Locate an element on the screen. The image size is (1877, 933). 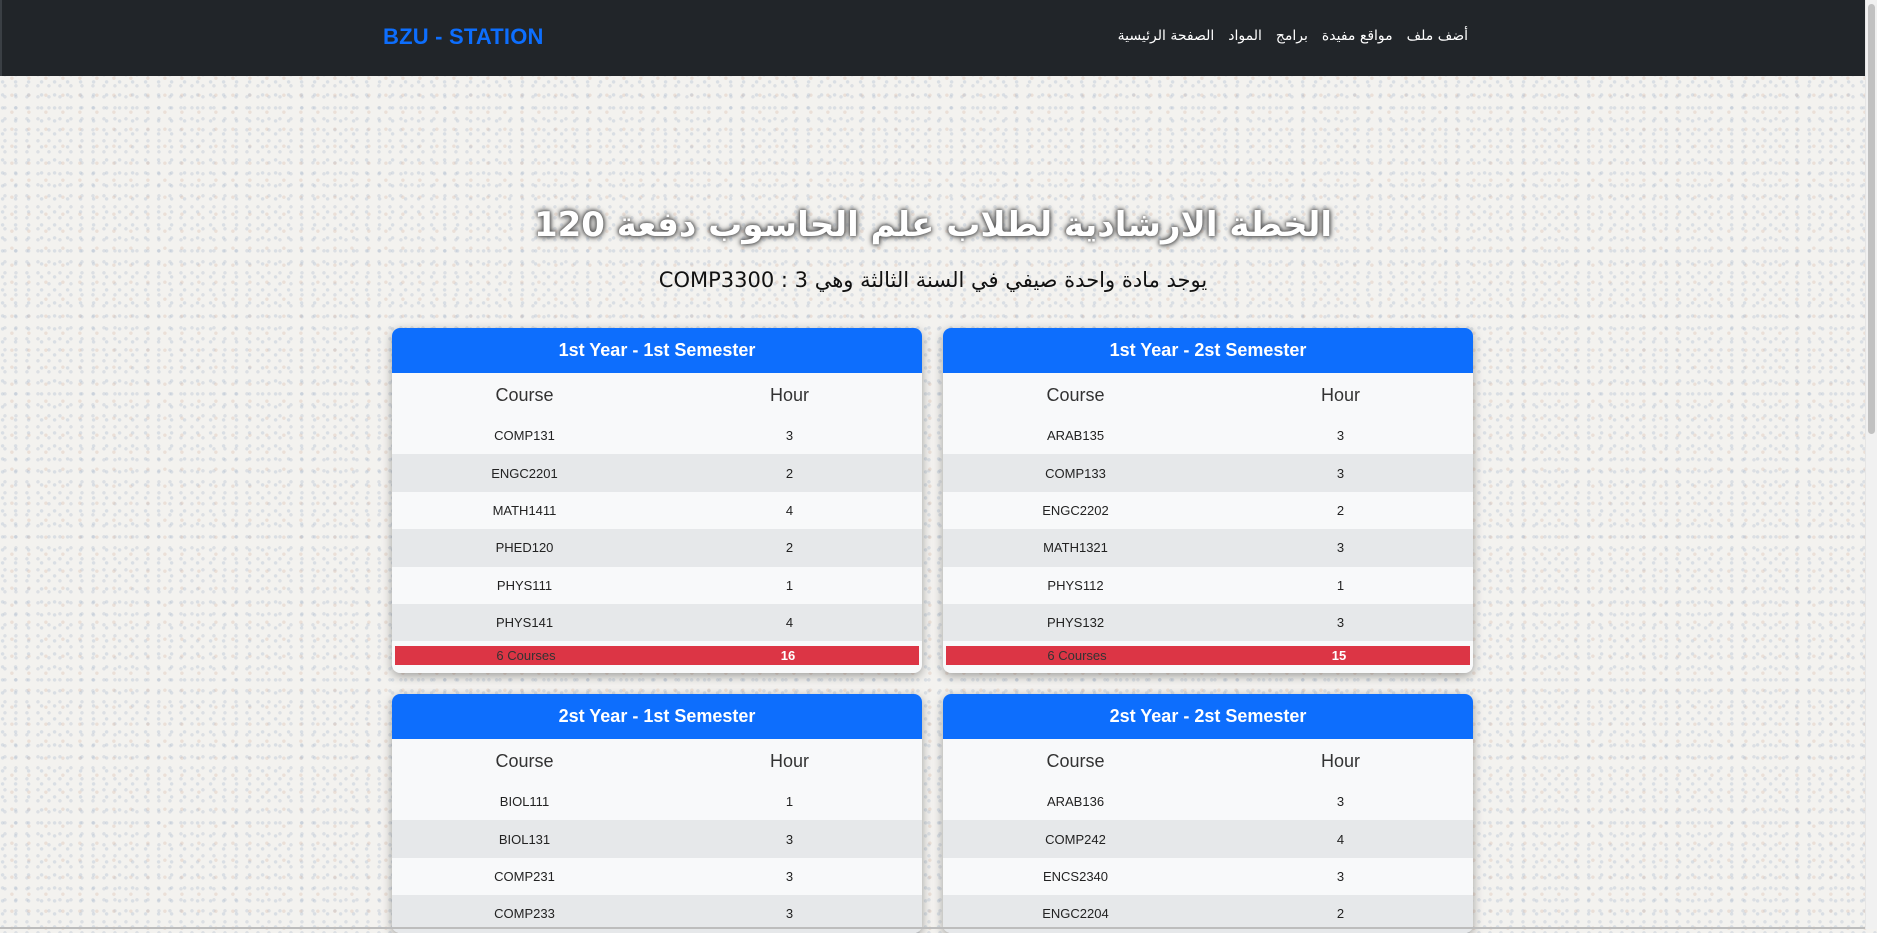
table-row: MATH1411 4 is located at coordinates (657, 510).